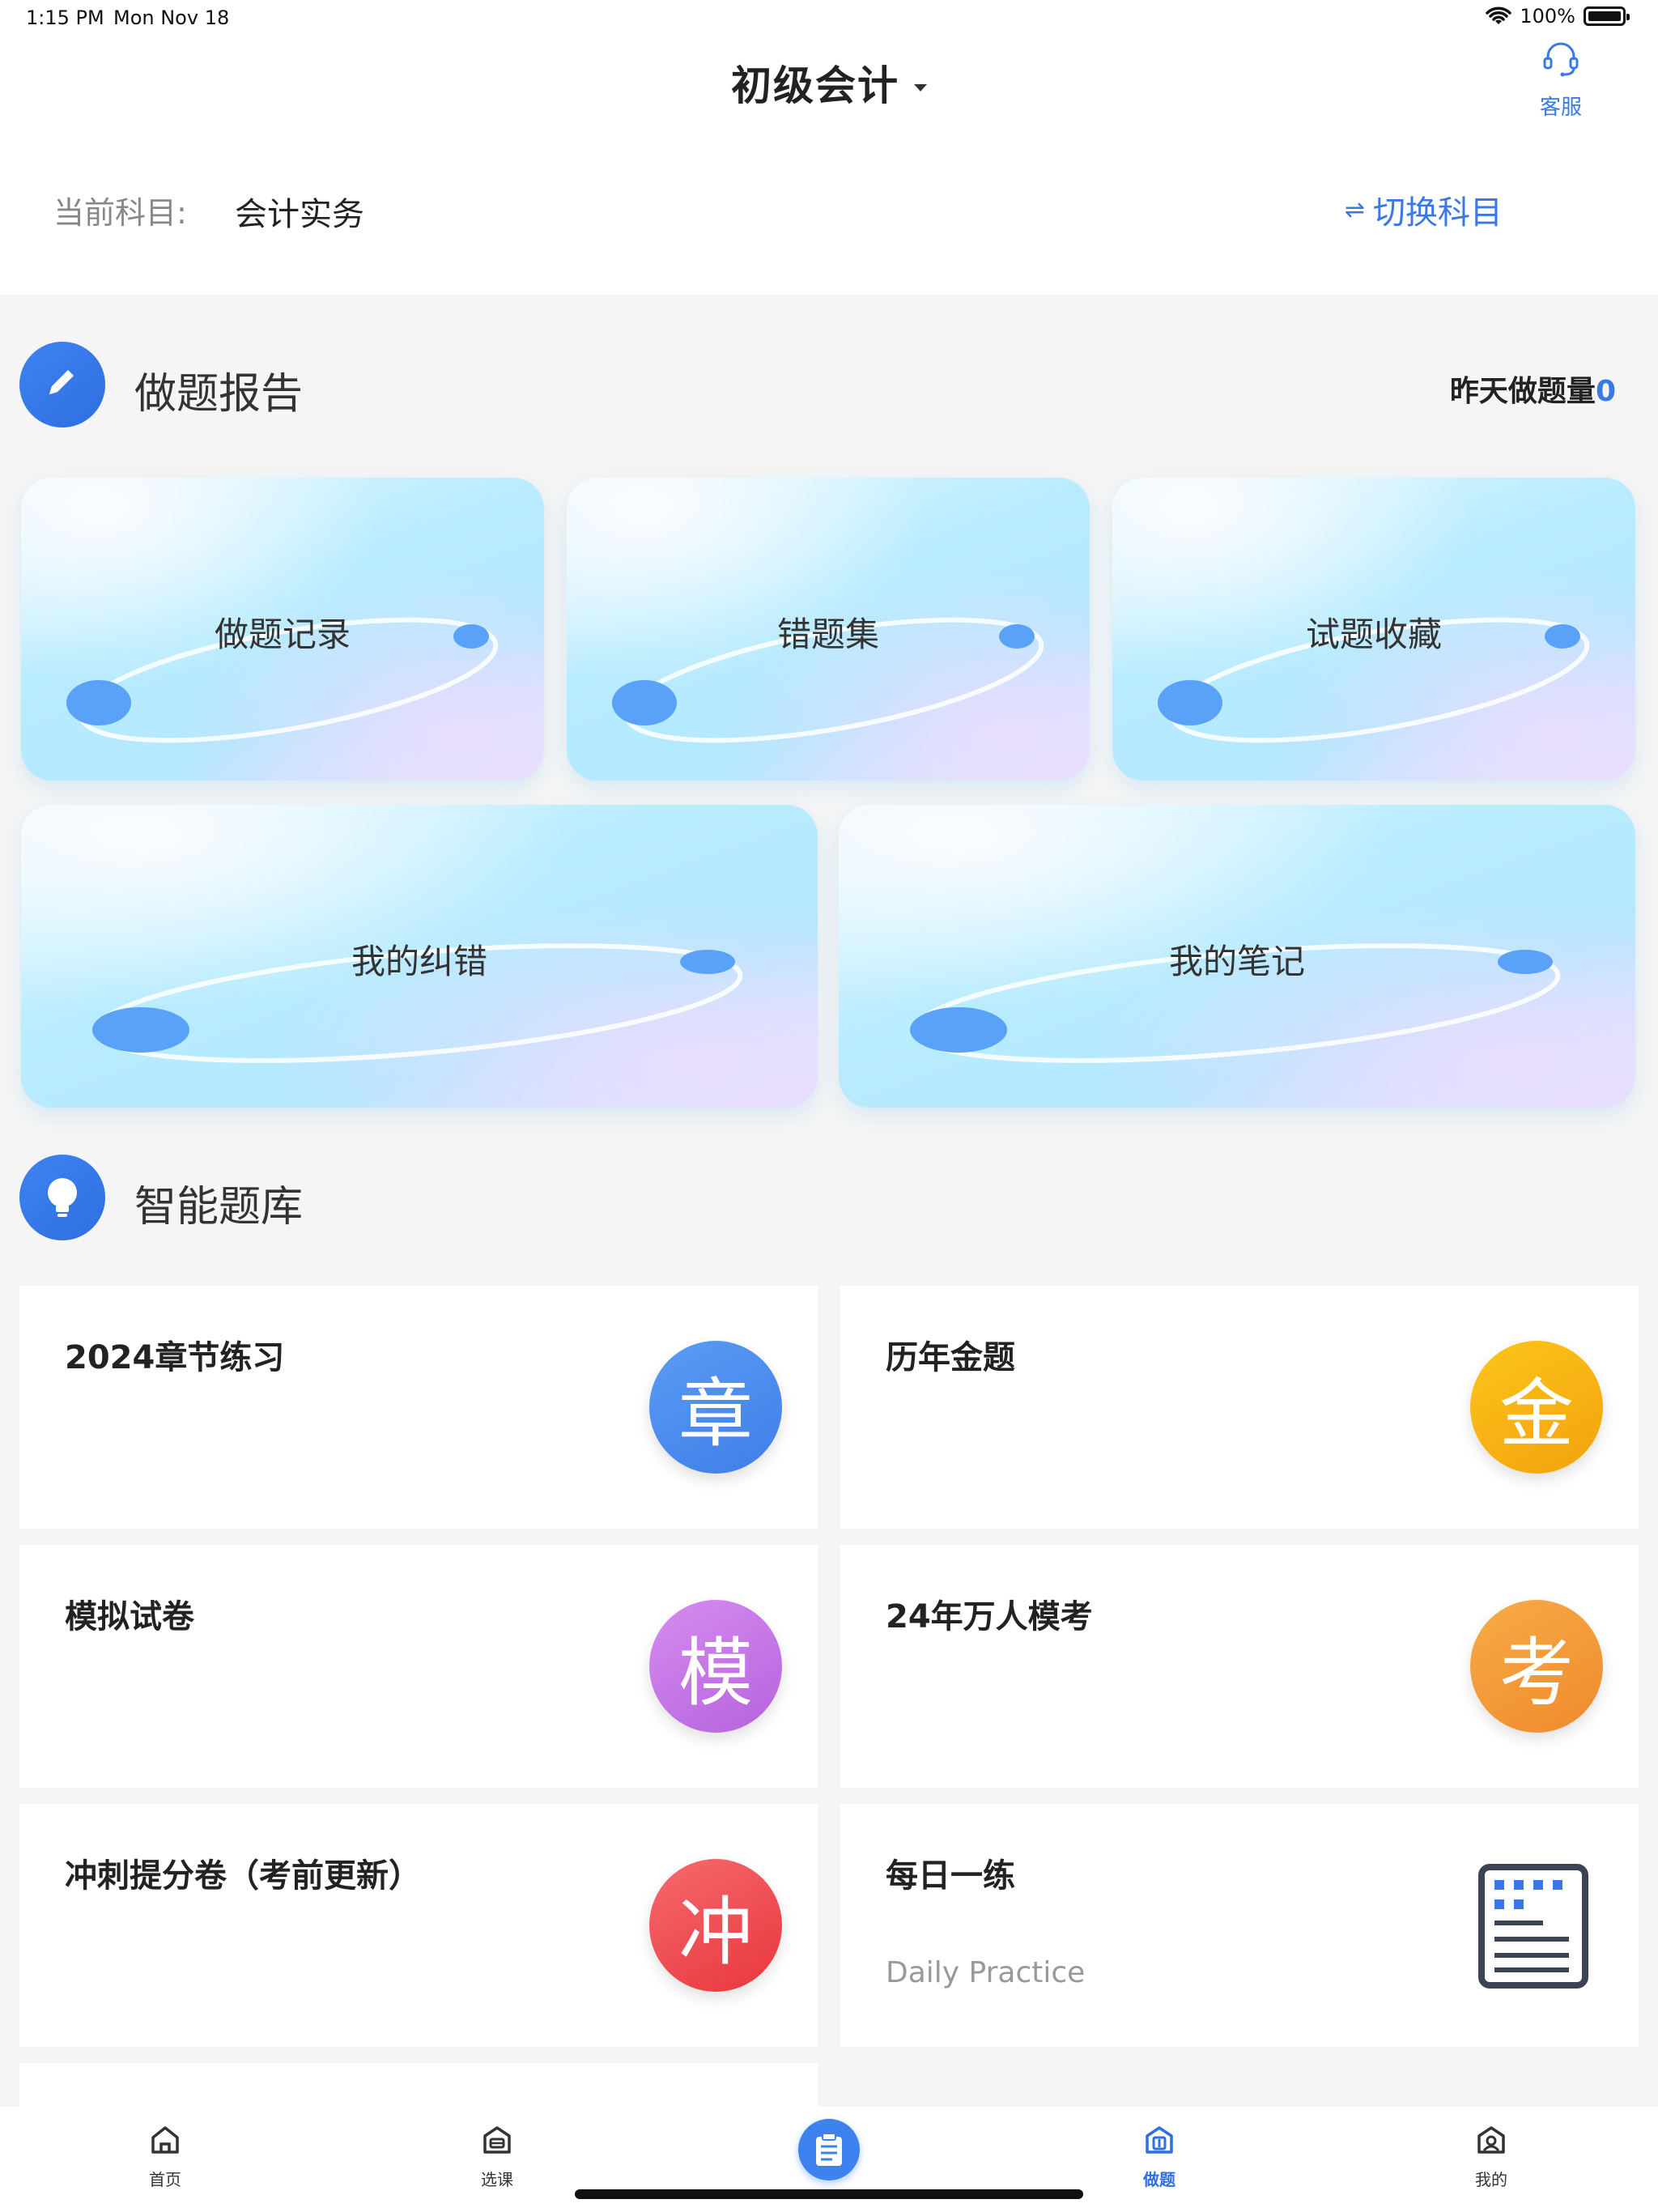  Describe the element at coordinates (165, 2140) in the screenshot. I see `home-icon` at that location.